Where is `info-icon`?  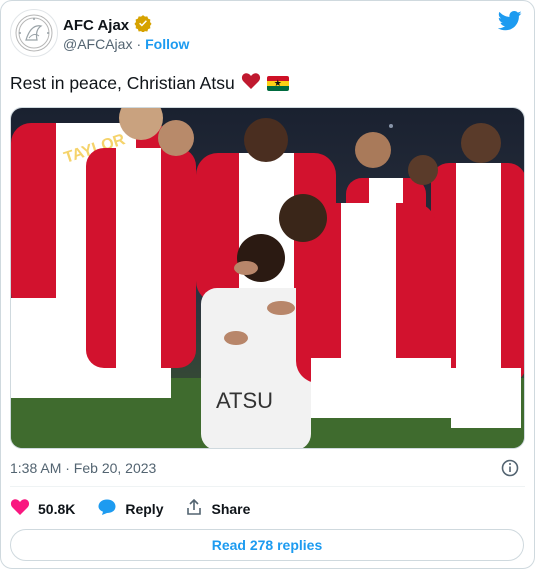 info-icon is located at coordinates (510, 470).